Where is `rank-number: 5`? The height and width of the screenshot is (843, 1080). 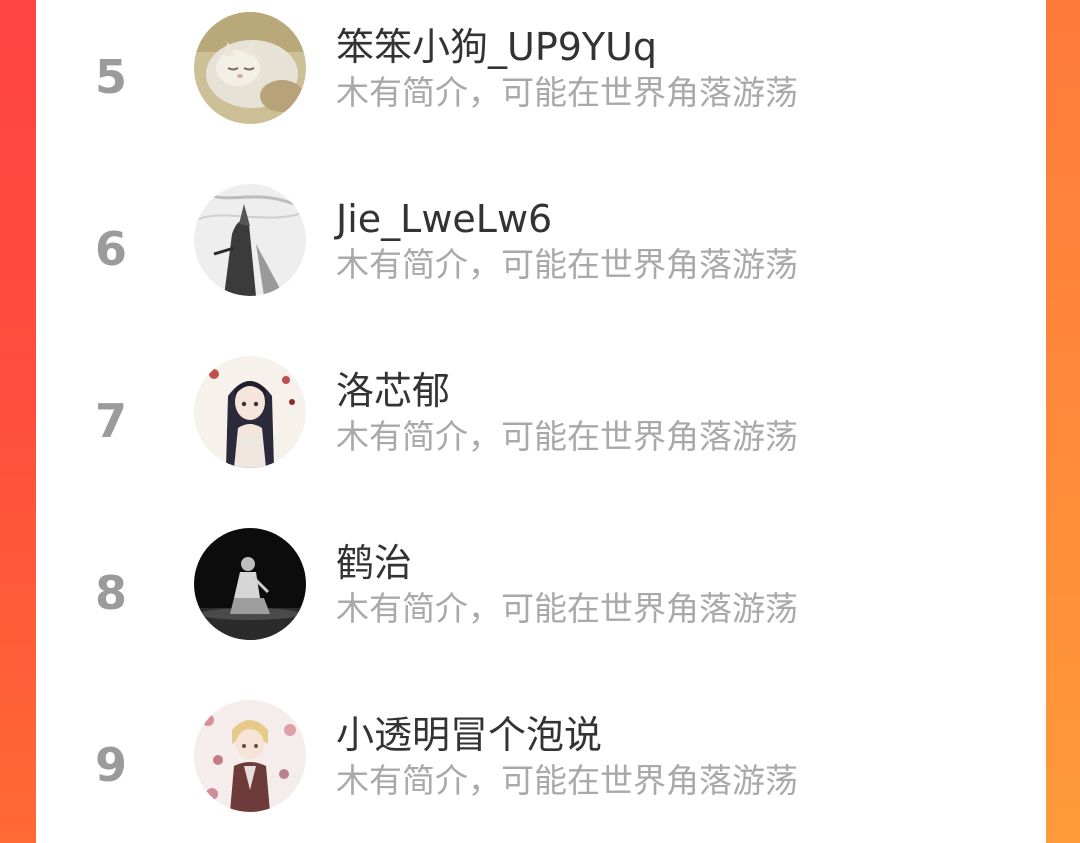
rank-number: 5 is located at coordinates (110, 77).